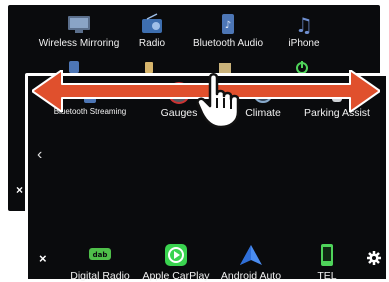 The image size is (389, 282). I want to click on tel-label: TEL, so click(327, 276).